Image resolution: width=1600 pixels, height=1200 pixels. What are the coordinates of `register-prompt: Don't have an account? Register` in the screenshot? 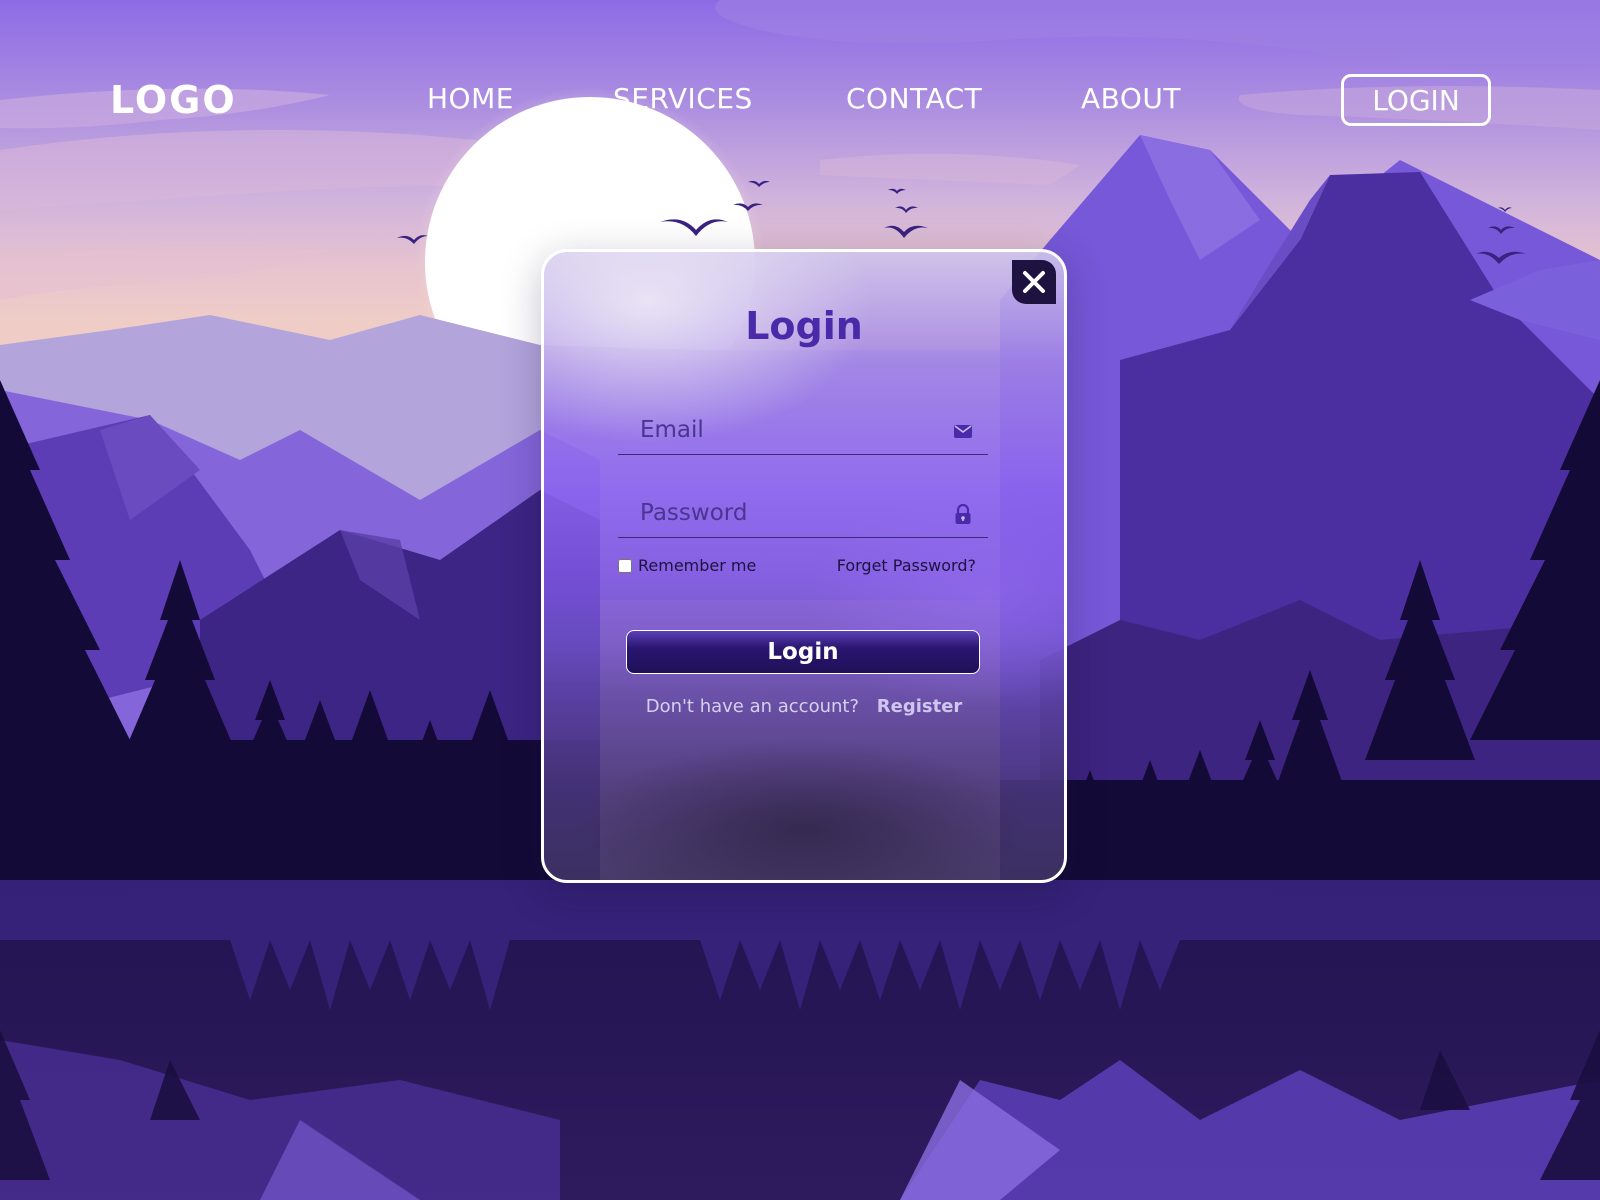 It's located at (804, 706).